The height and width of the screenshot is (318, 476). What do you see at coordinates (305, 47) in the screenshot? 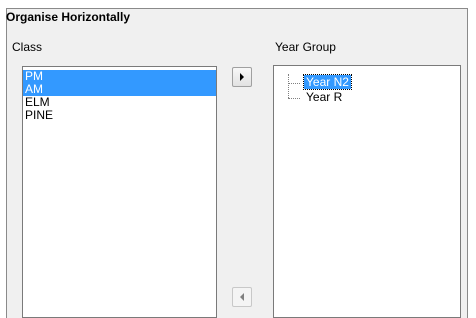
I see `year-group-label: Year Group` at bounding box center [305, 47].